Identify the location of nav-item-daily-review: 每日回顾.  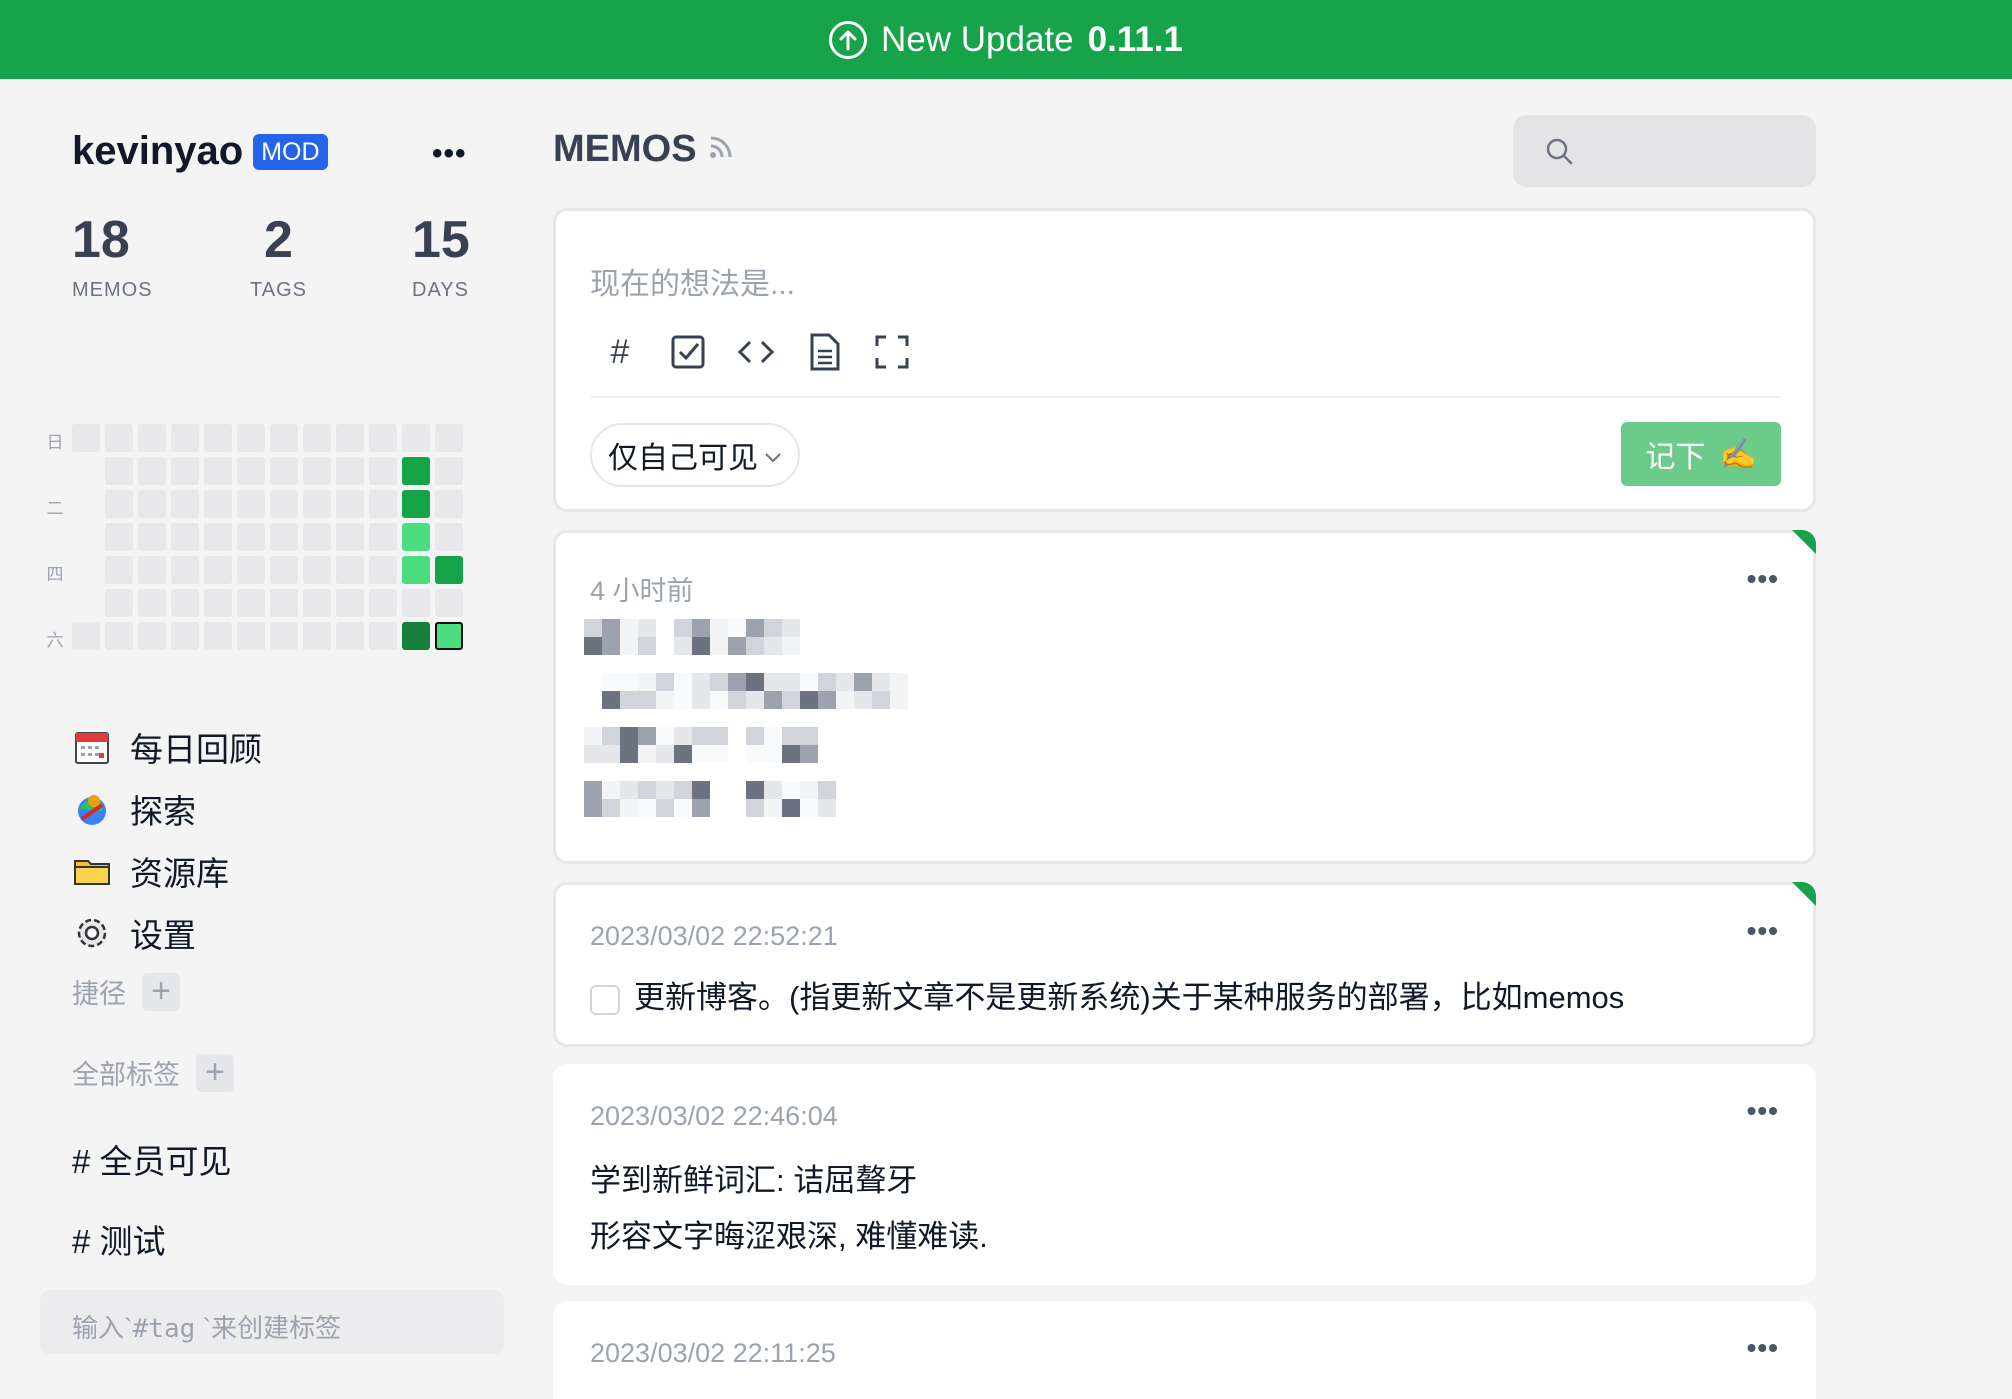
(252, 747).